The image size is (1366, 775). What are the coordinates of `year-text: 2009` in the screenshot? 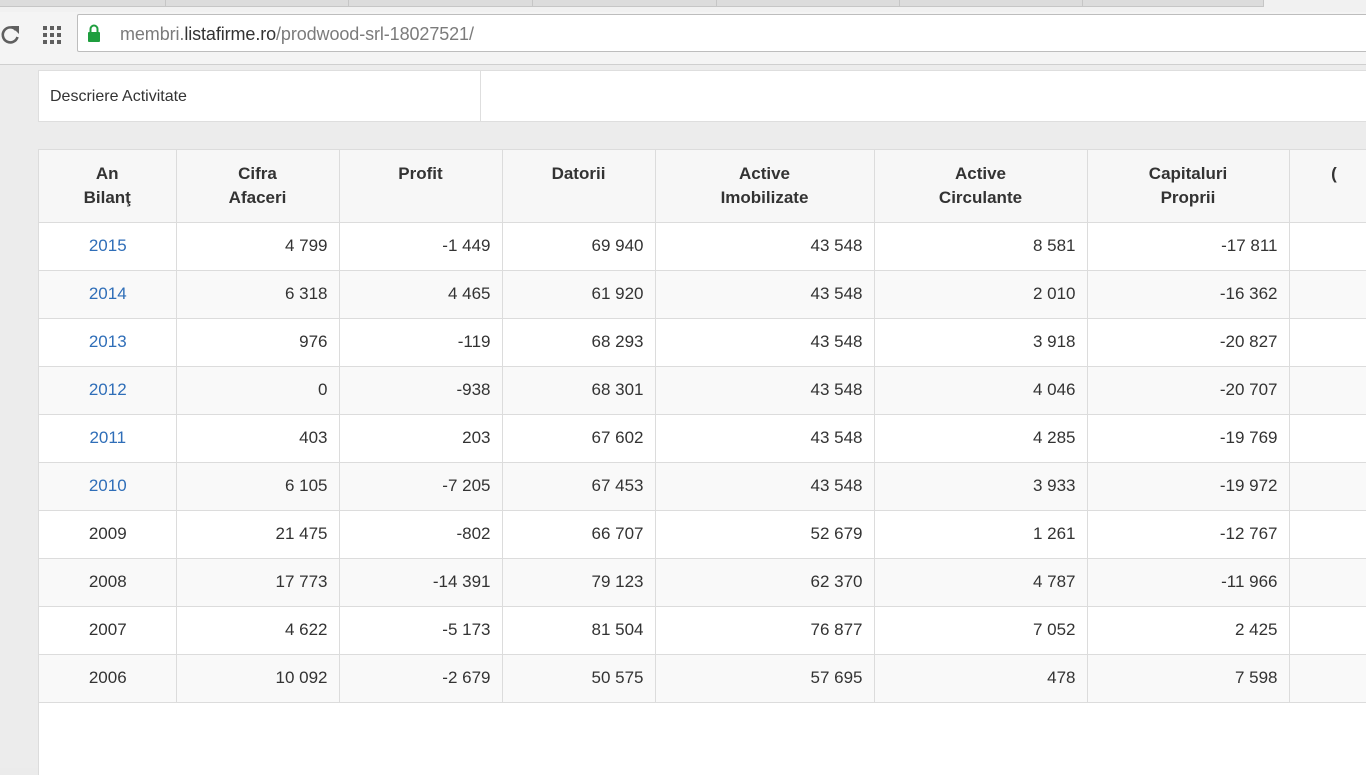 It's located at (108, 533).